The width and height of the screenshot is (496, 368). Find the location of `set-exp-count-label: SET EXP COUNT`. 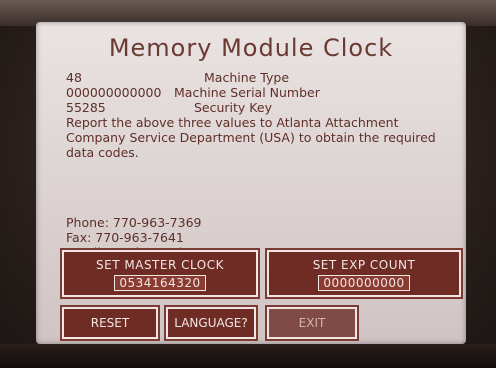

set-exp-count-label: SET EXP COUNT is located at coordinates (364, 265).